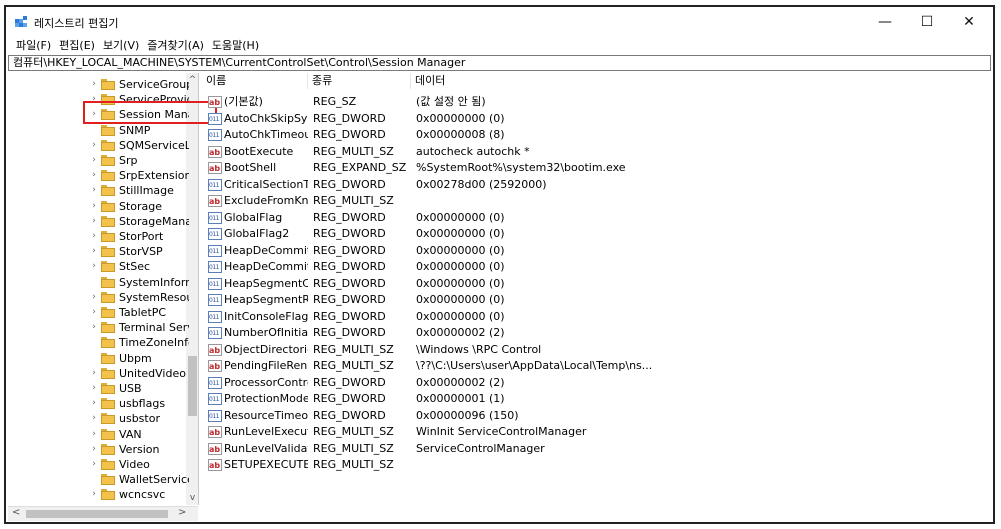 Image resolution: width=1001 pixels, height=529 pixels. What do you see at coordinates (349, 217) in the screenshot?
I see `value-type: REG_DWORD` at bounding box center [349, 217].